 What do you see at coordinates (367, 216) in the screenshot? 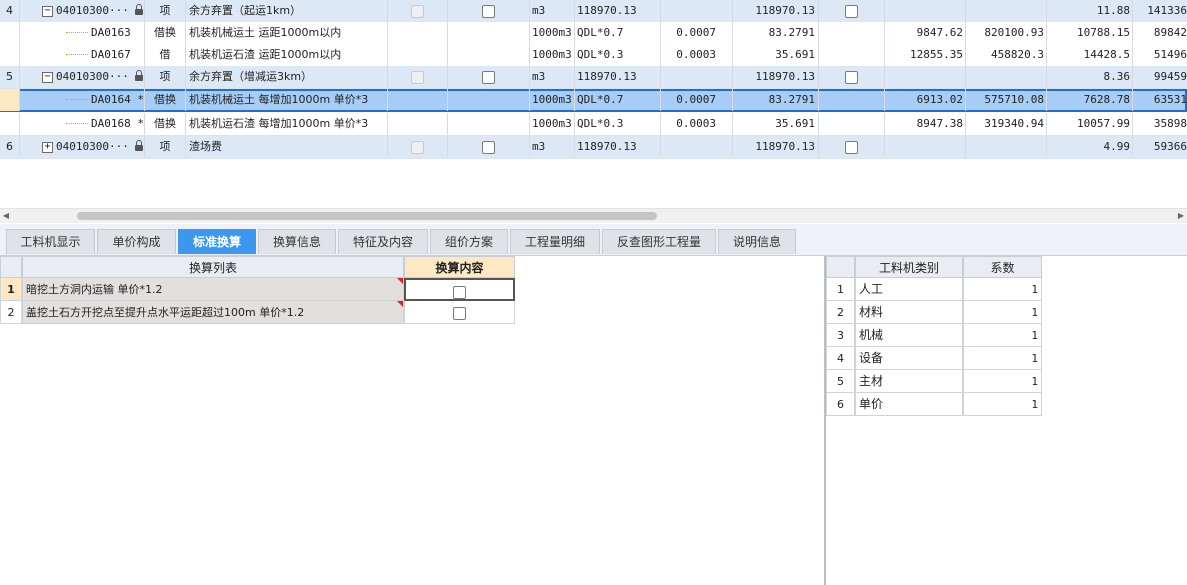
I see `scrollbar-thumb` at bounding box center [367, 216].